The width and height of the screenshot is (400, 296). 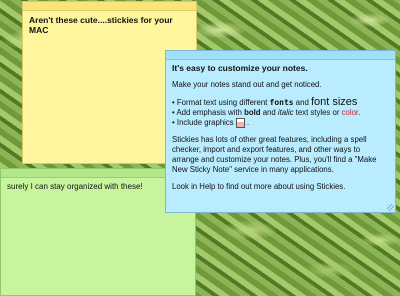 What do you see at coordinates (240, 68) in the screenshot?
I see `note-heading: It's easy to customize your notes.` at bounding box center [240, 68].